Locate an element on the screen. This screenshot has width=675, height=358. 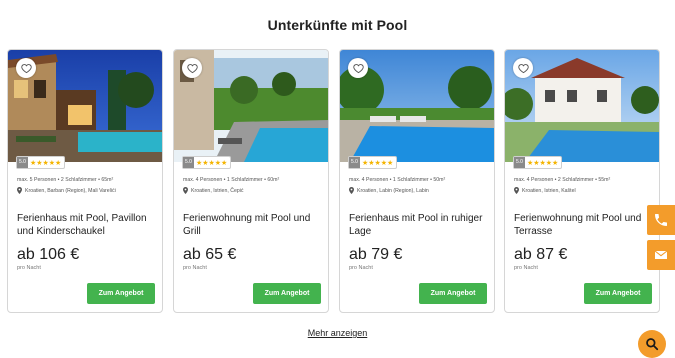
property-location: Kroatien, Barban (Region), Mali Varelići is located at coordinates (66, 190).